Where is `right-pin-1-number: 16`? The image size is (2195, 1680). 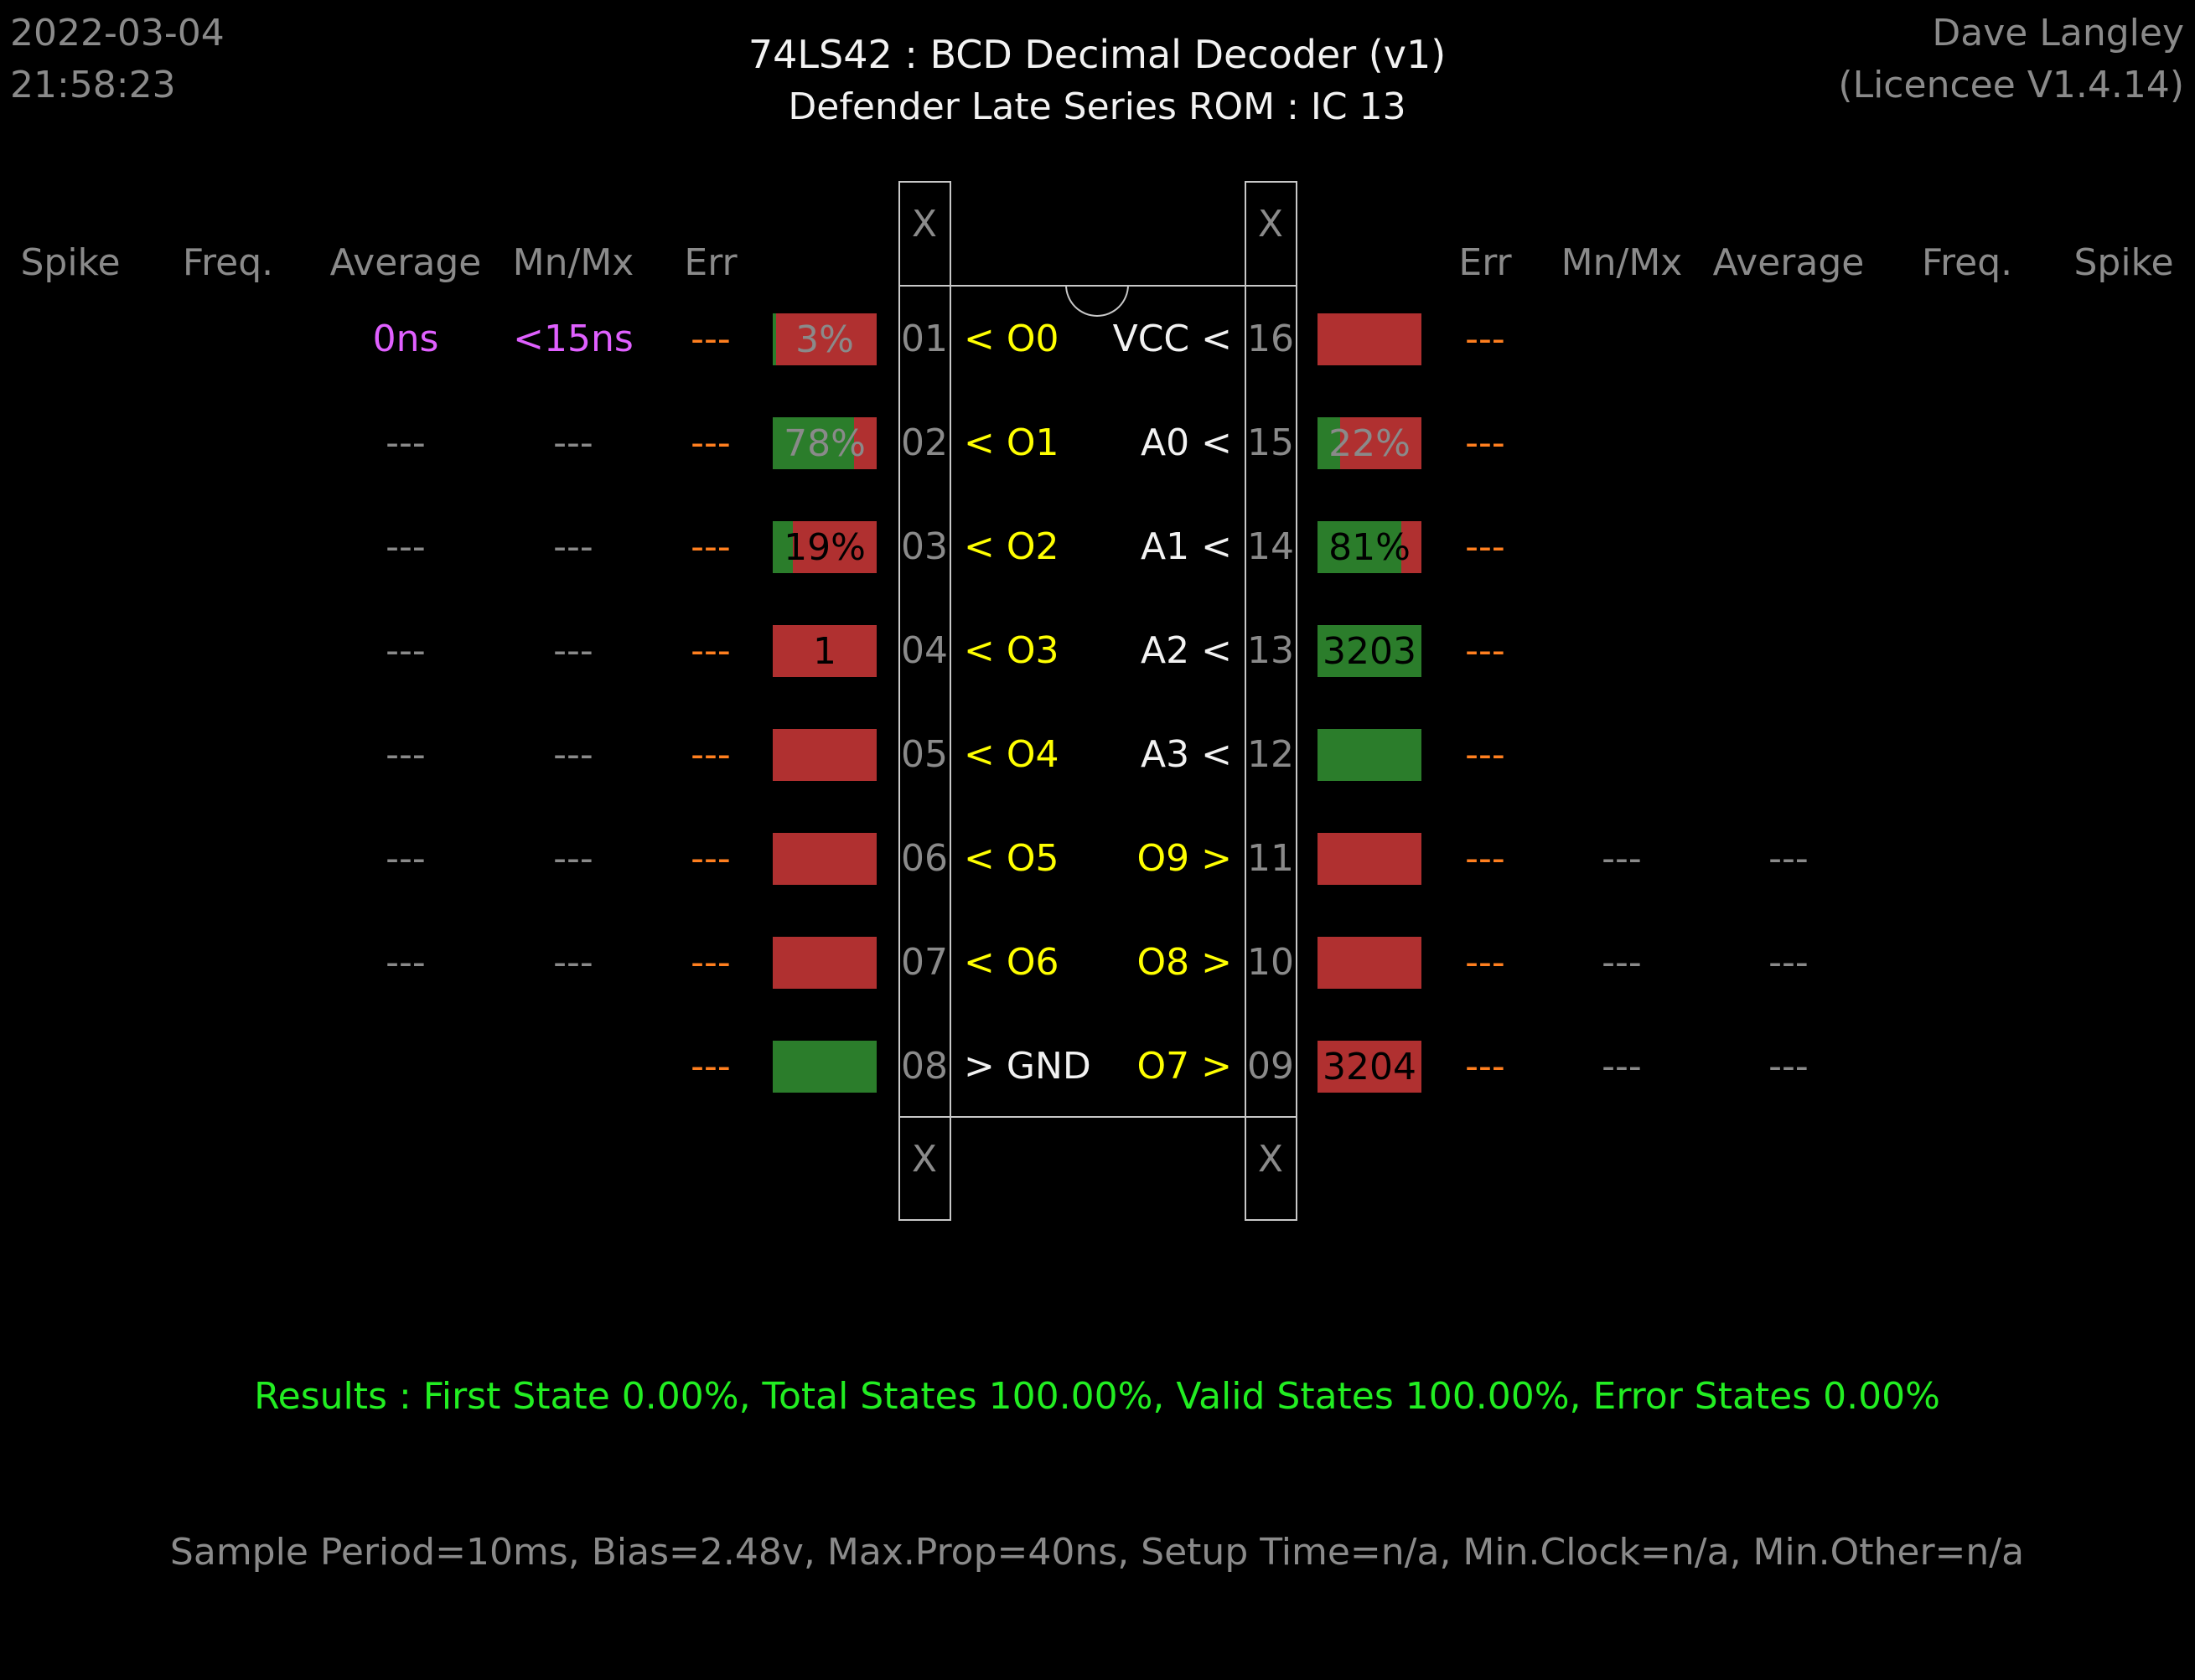 right-pin-1-number: 16 is located at coordinates (1270, 339).